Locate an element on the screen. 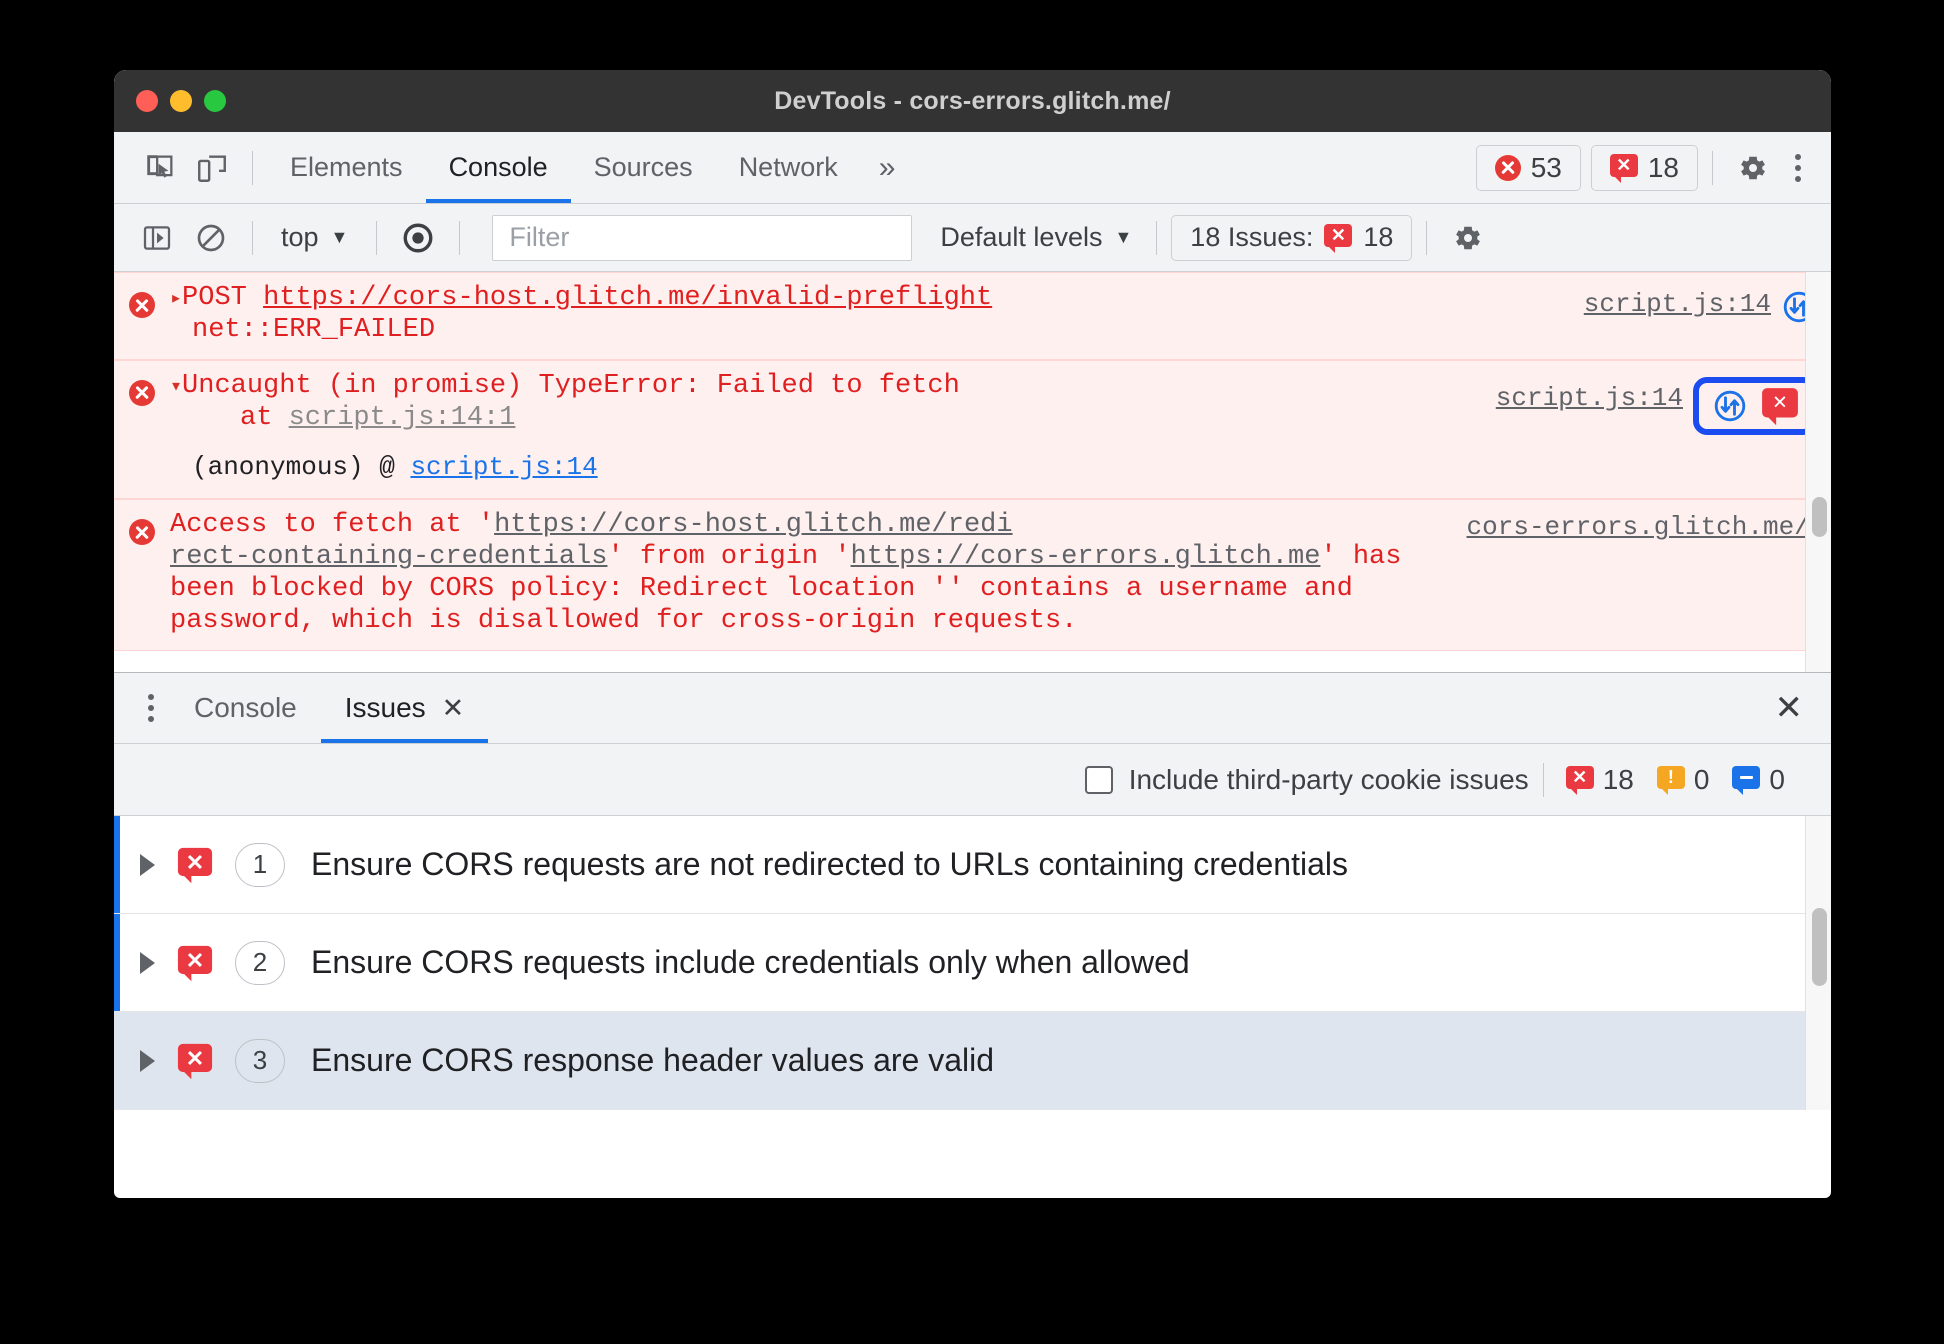  issue-bubble-icon-msg2: ✕ is located at coordinates (1780, 406).